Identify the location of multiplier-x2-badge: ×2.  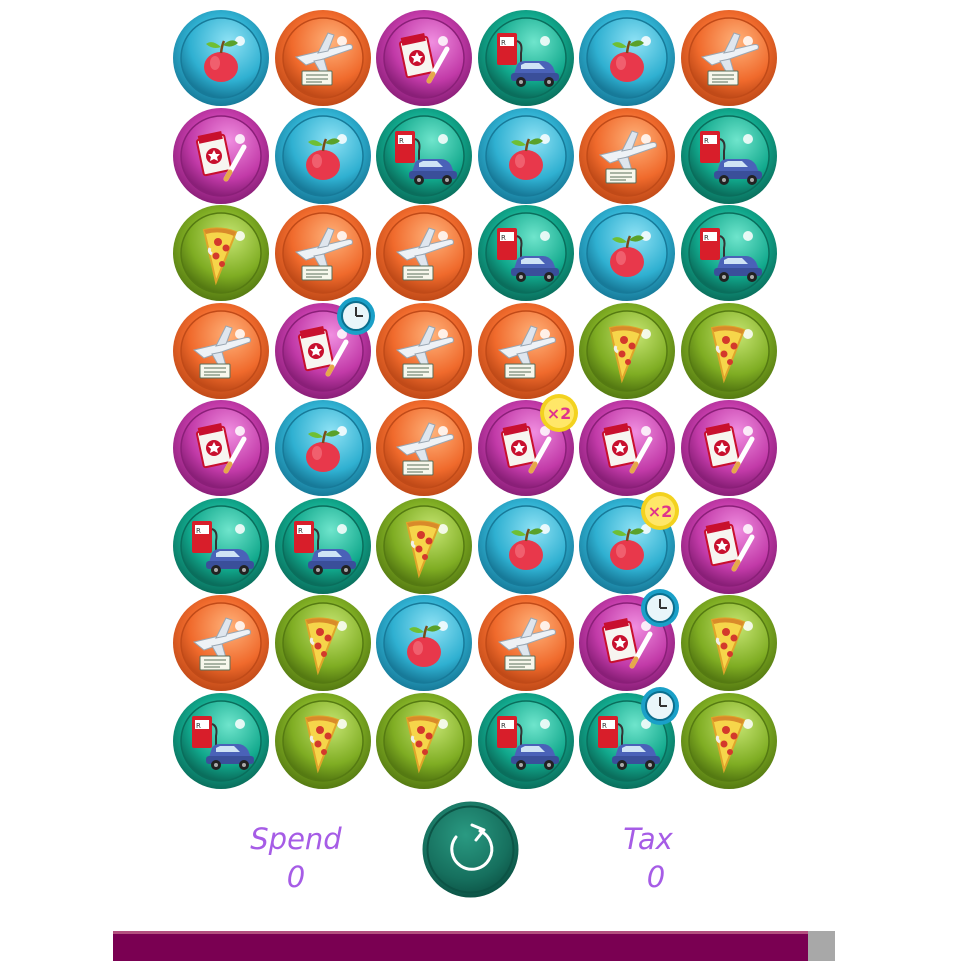
(660, 511).